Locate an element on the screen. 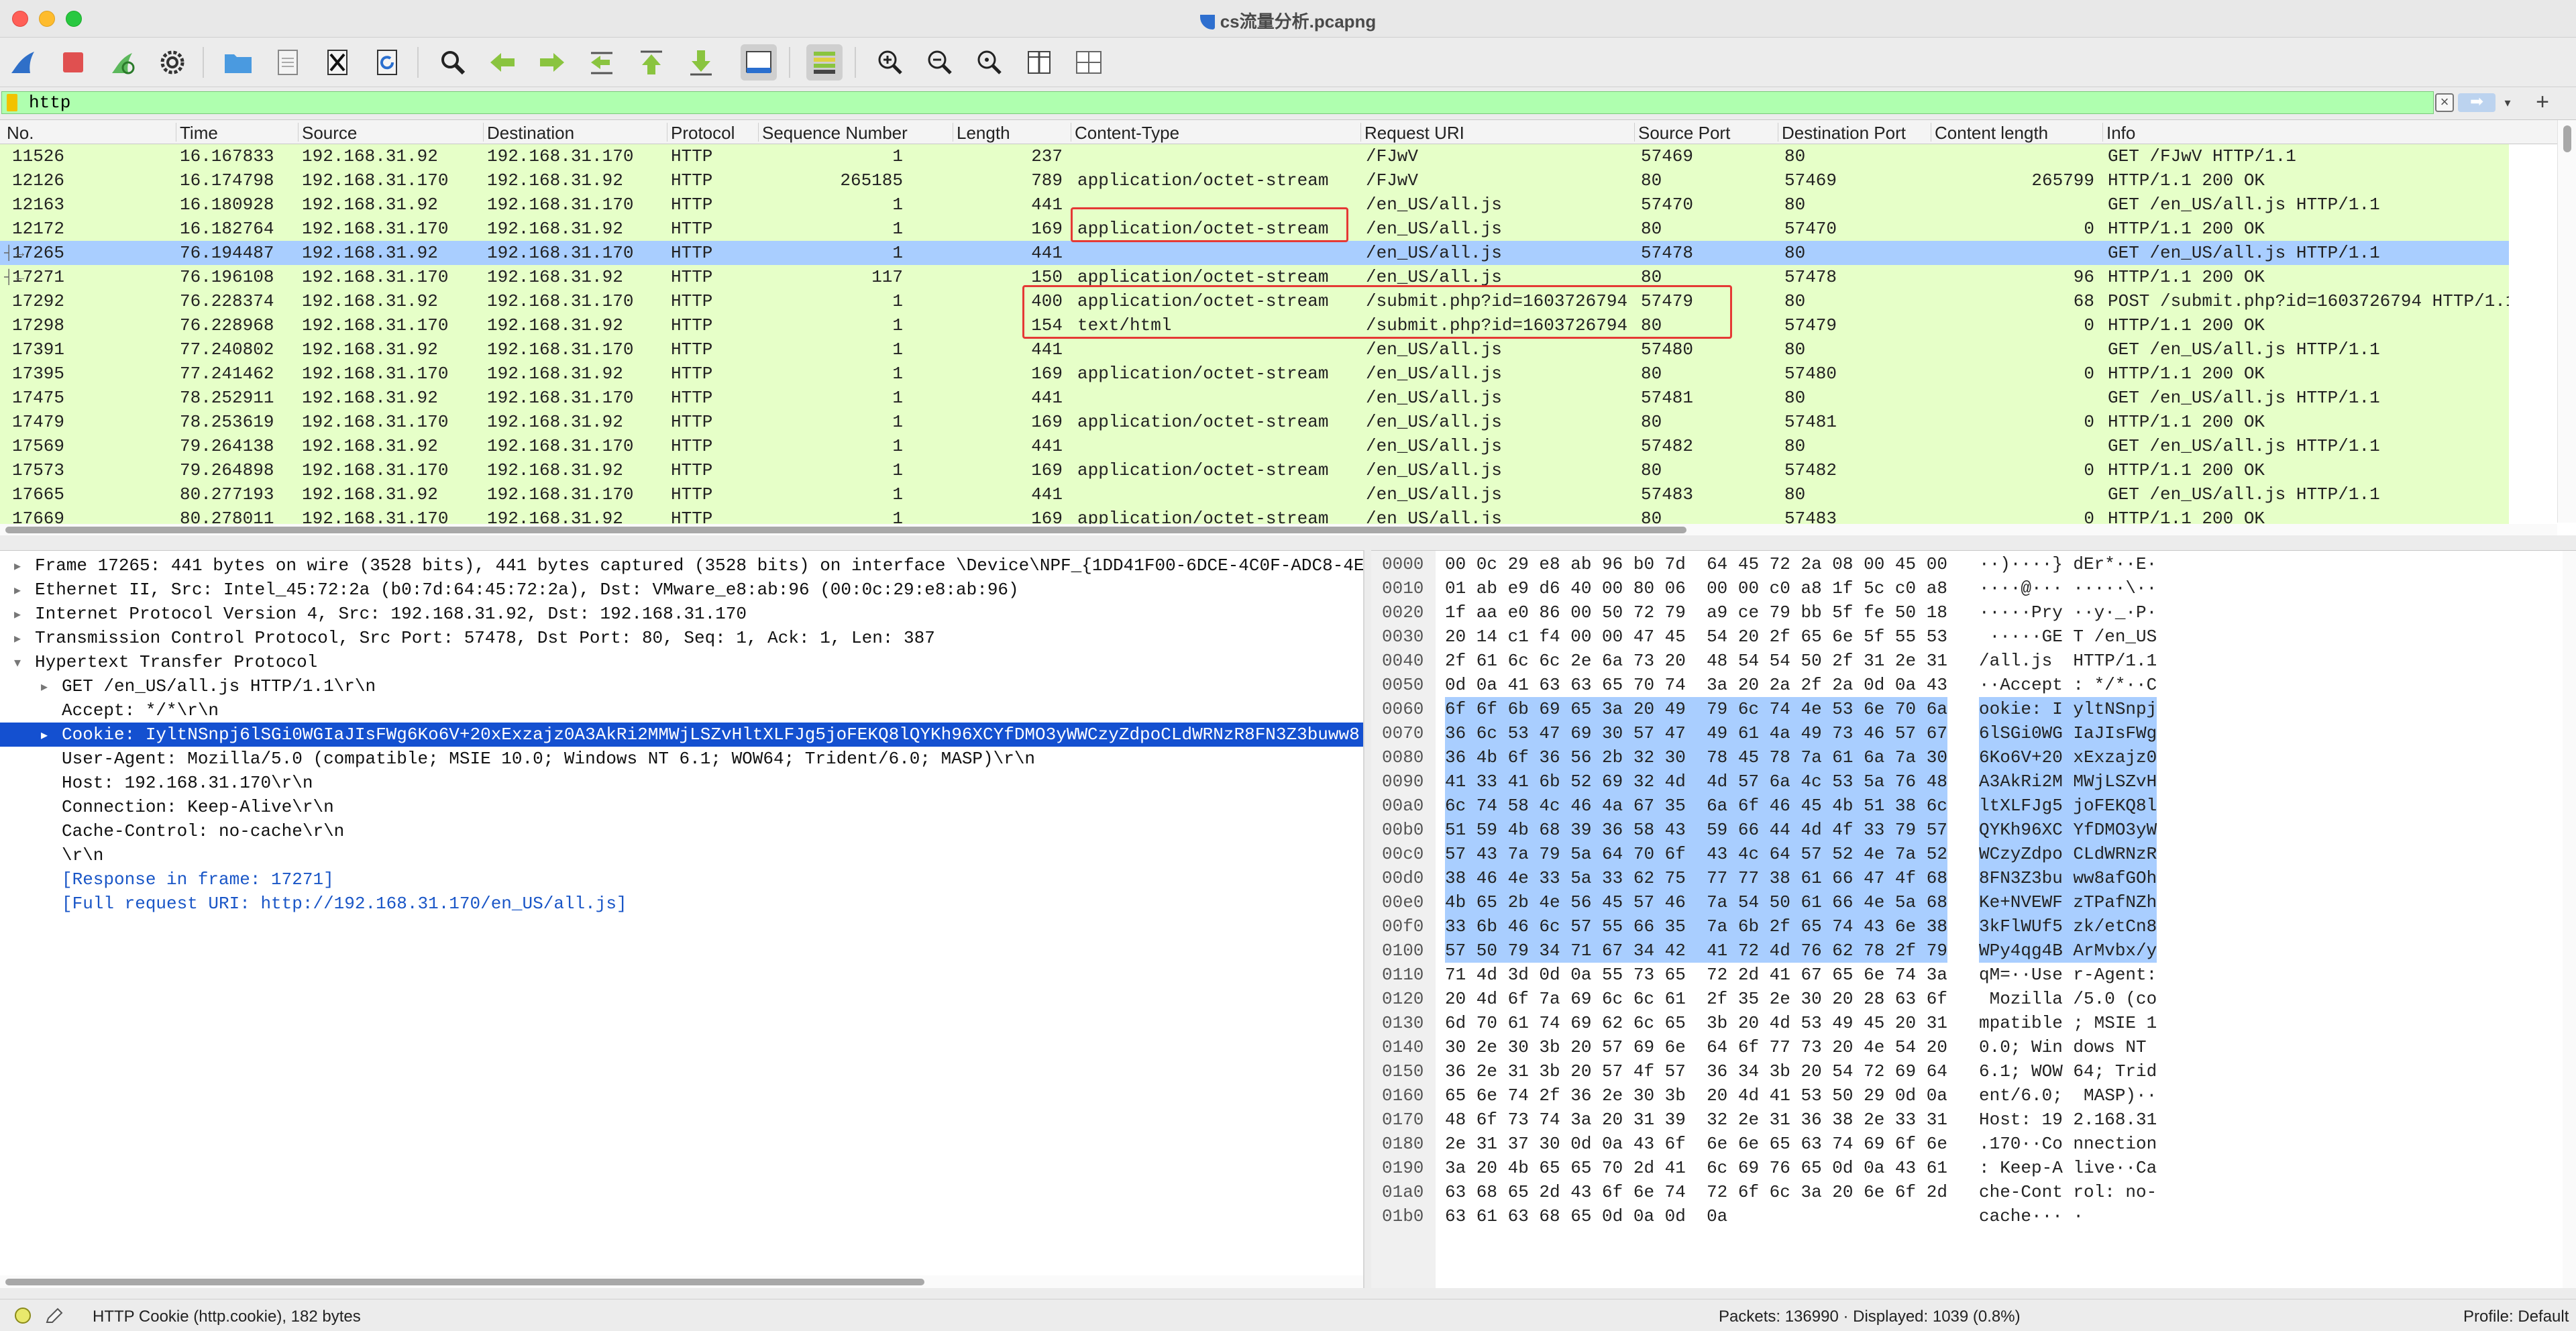 This screenshot has width=2576, height=1331. bytes-vertical-scrollbar is located at coordinates (2569, 919).